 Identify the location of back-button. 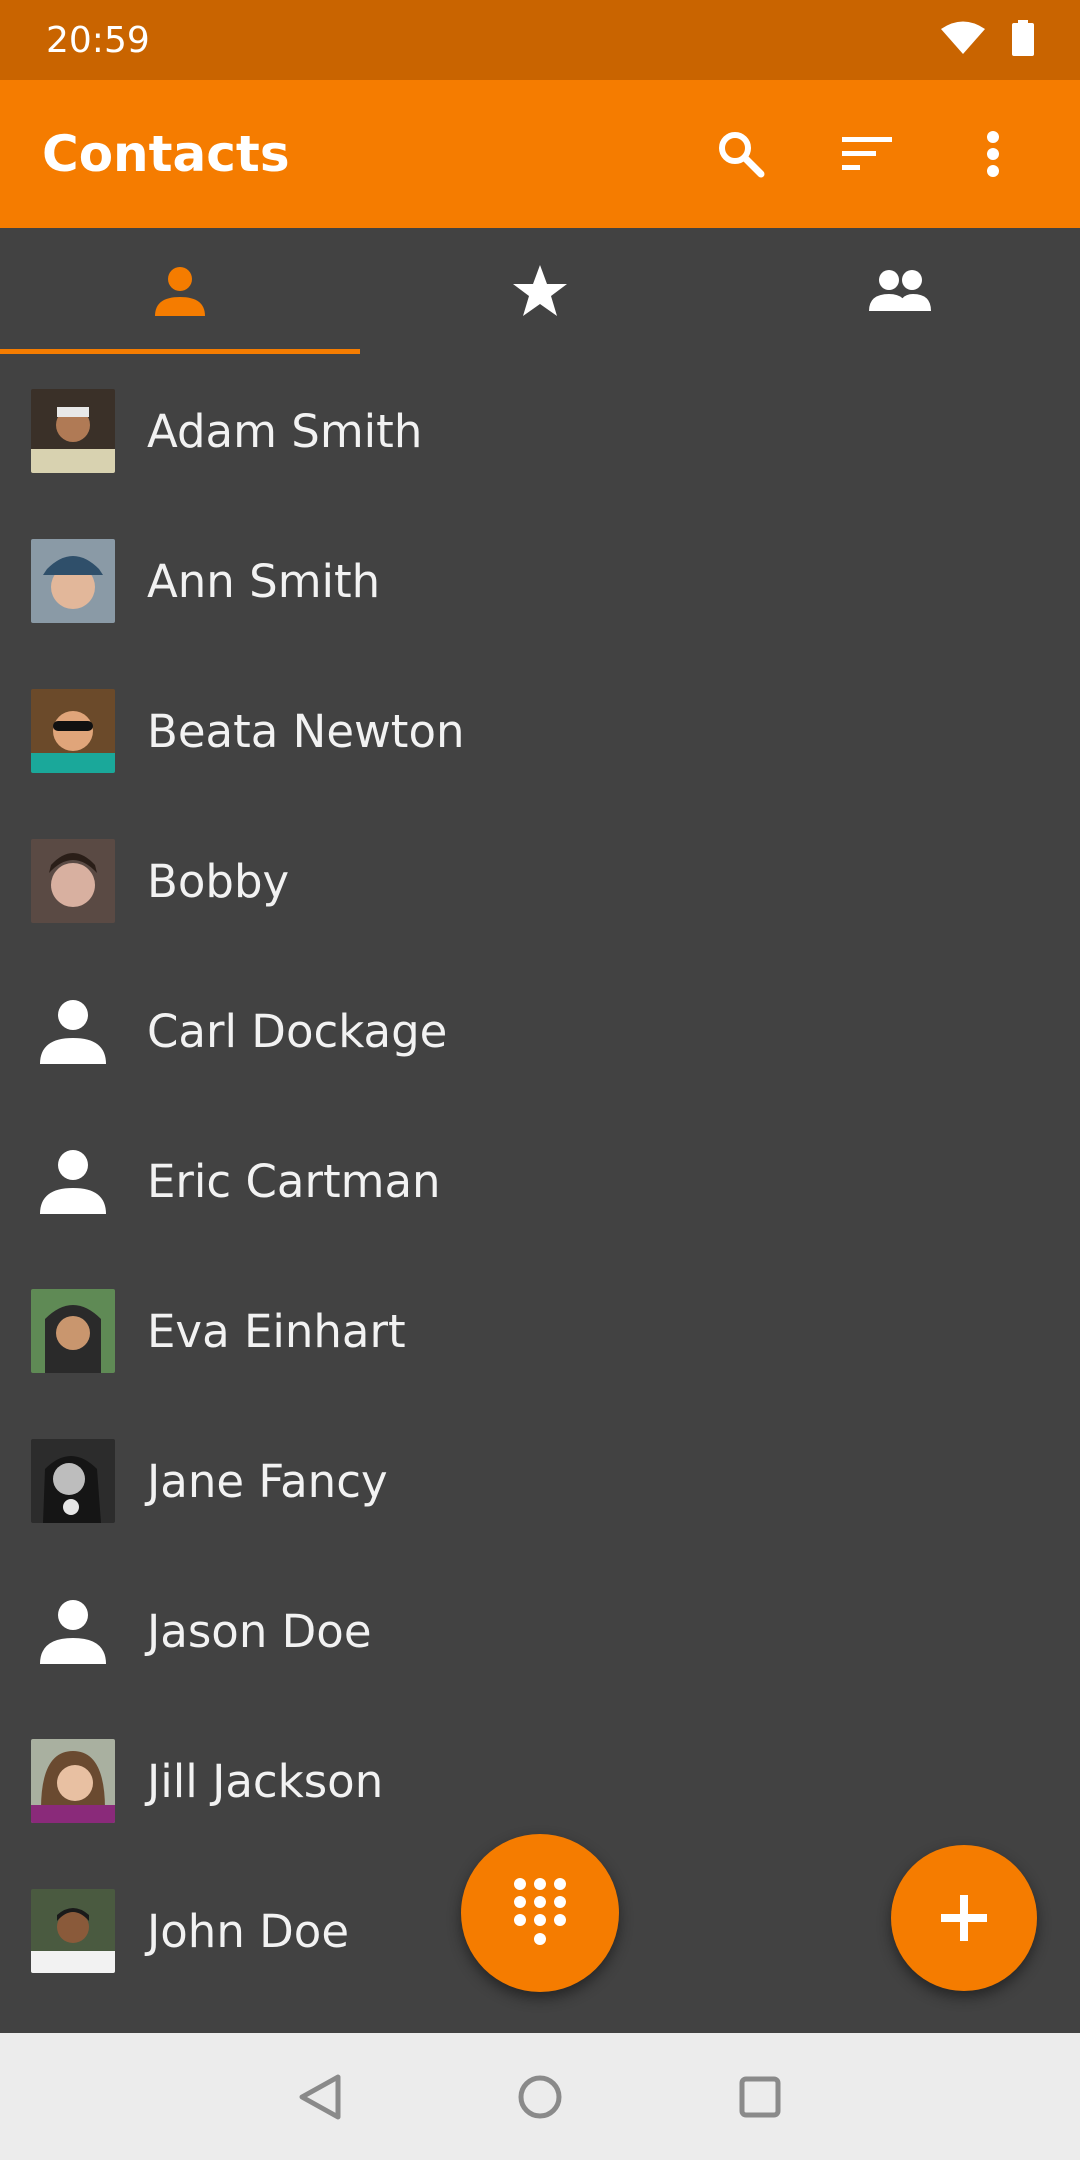
(320, 2097).